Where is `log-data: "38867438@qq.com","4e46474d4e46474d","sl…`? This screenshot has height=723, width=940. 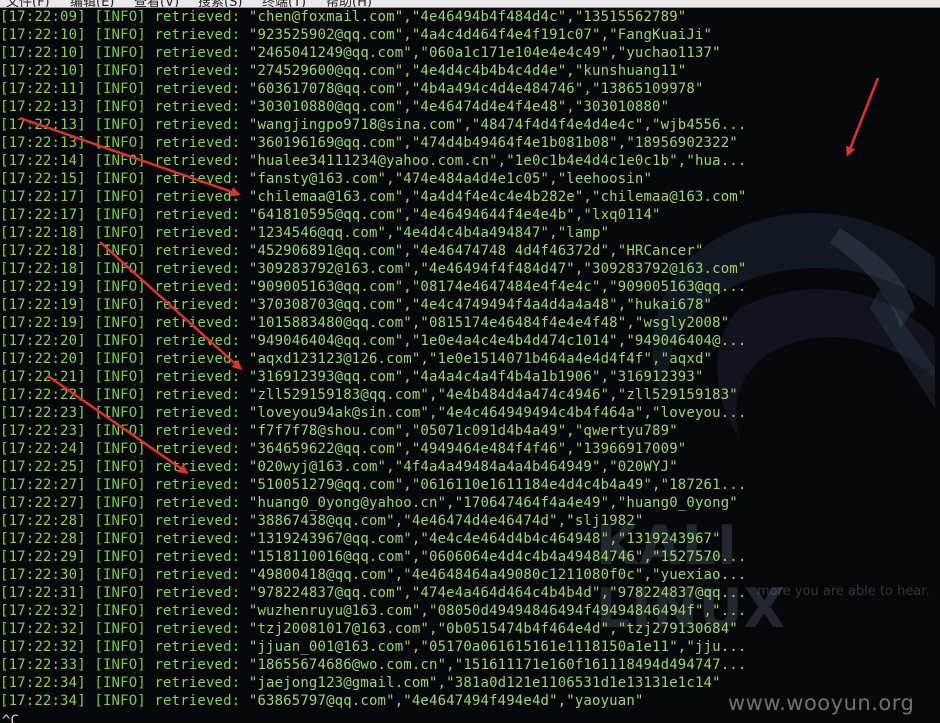 log-data: "38867438@qq.com","4e46474d4e46474d","sl… is located at coordinates (446, 521).